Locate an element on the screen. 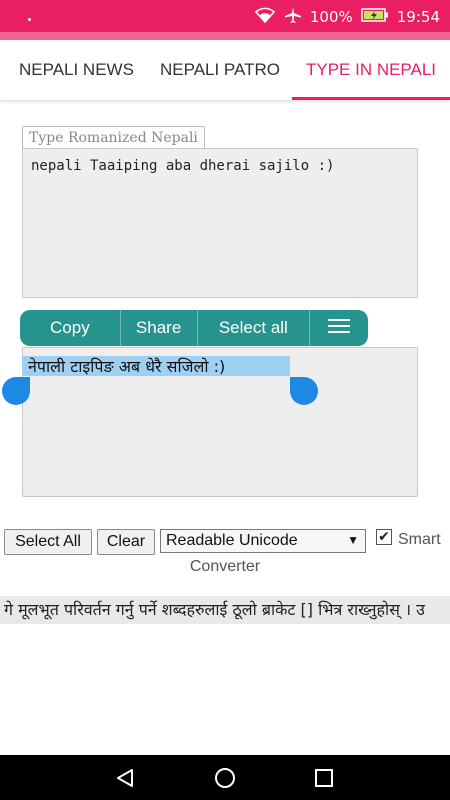  select-all-button: Select All is located at coordinates (48, 542).